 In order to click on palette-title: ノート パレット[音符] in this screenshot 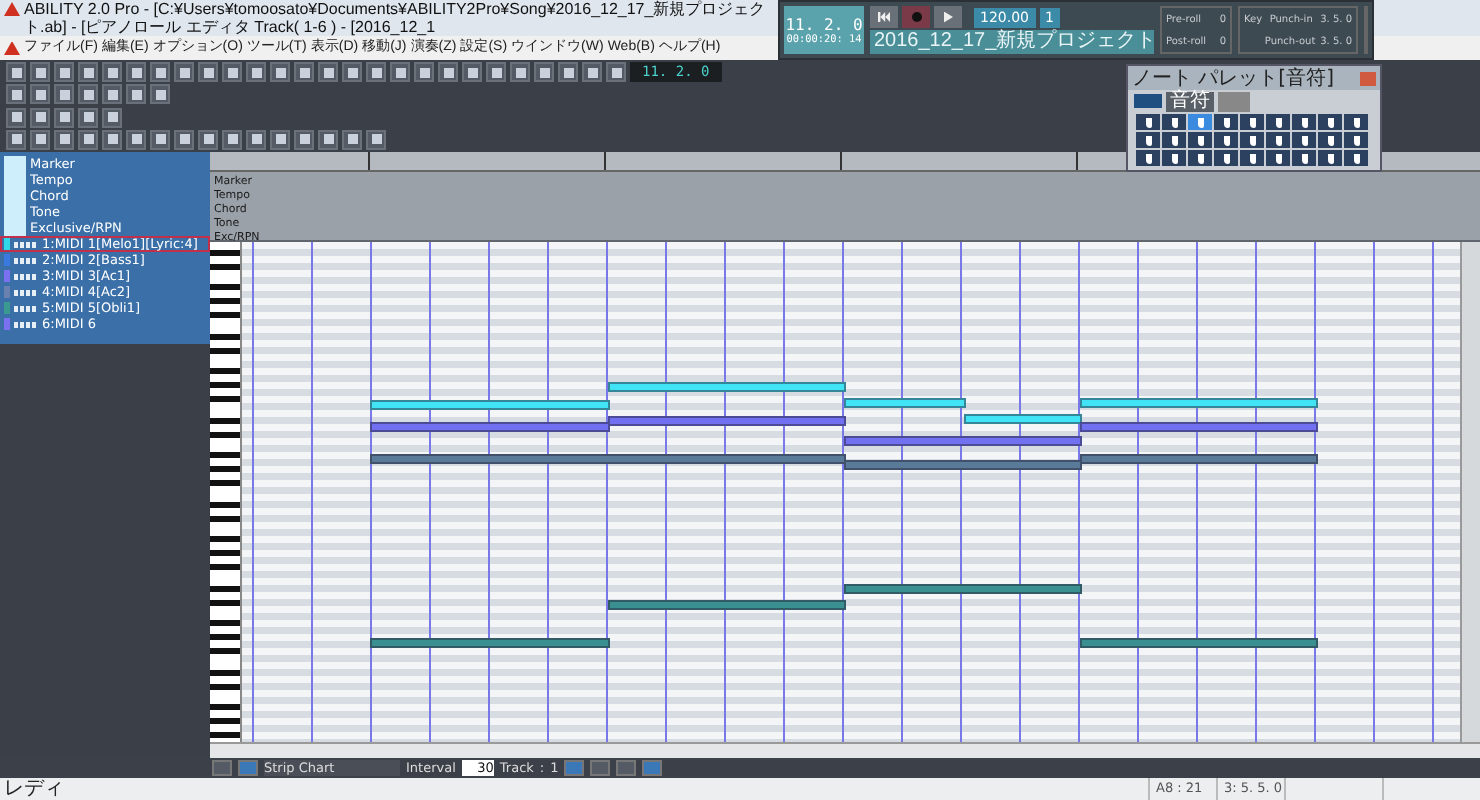, I will do `click(1233, 77)`.